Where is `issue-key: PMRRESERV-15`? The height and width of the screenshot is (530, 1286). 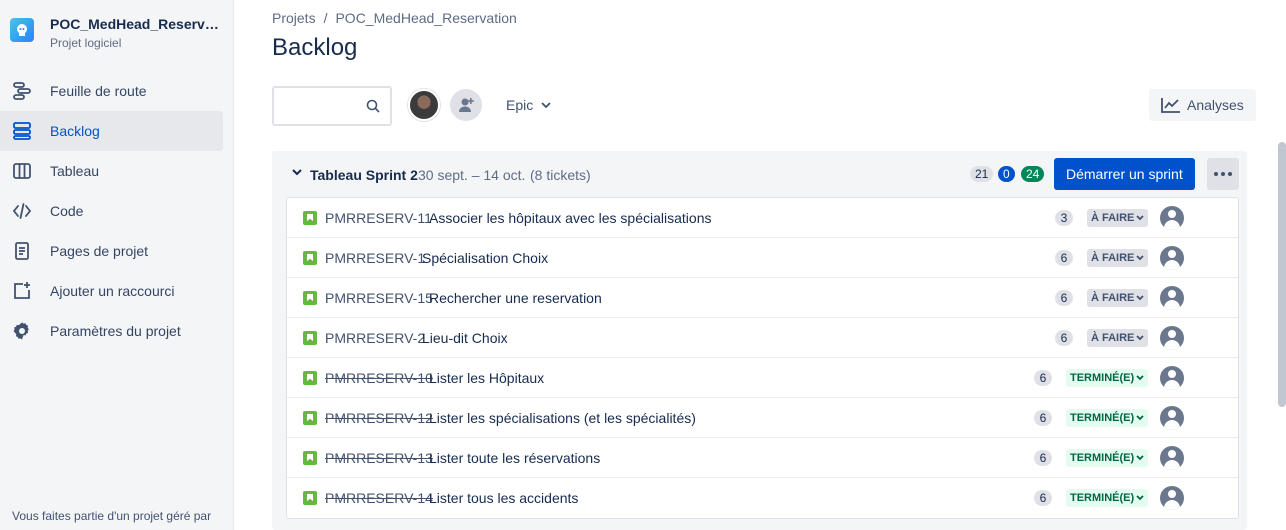 issue-key: PMRRESERV-15 is located at coordinates (379, 298).